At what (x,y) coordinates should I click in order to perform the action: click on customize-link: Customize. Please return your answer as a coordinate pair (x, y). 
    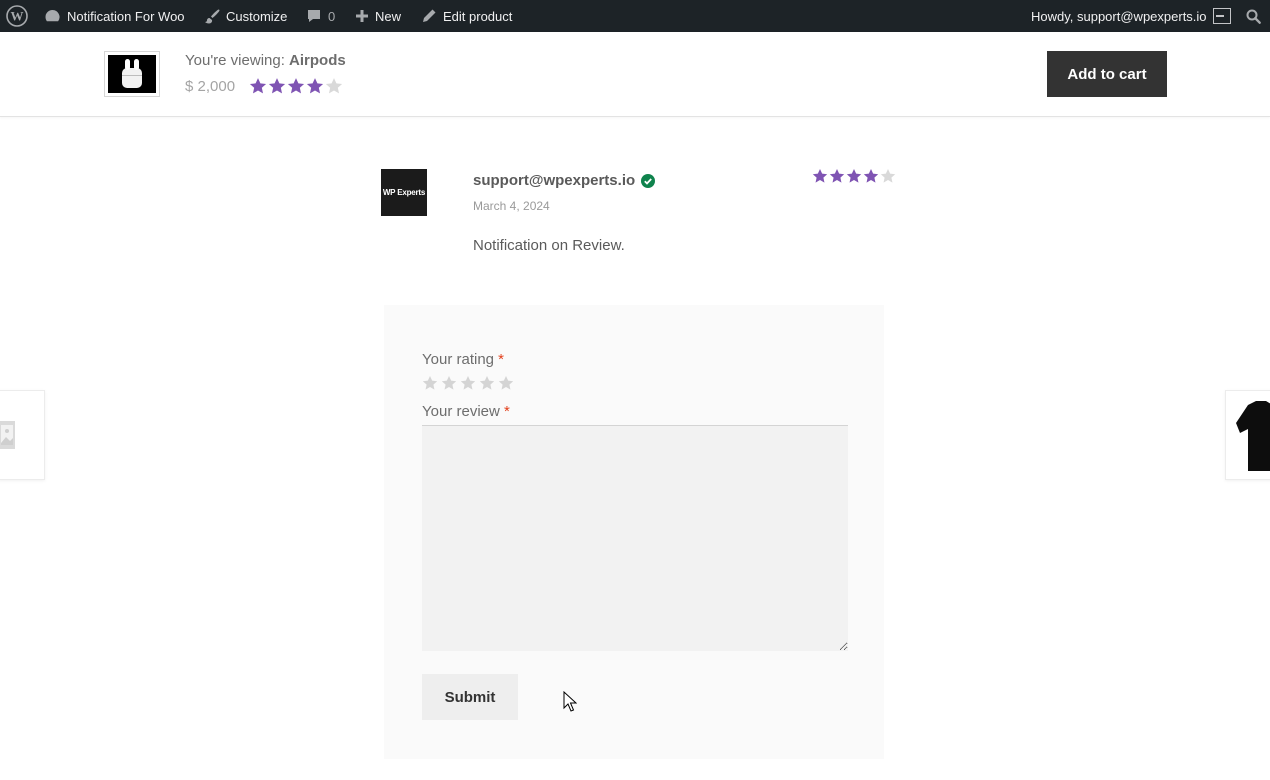
    Looking at the image, I should click on (245, 16).